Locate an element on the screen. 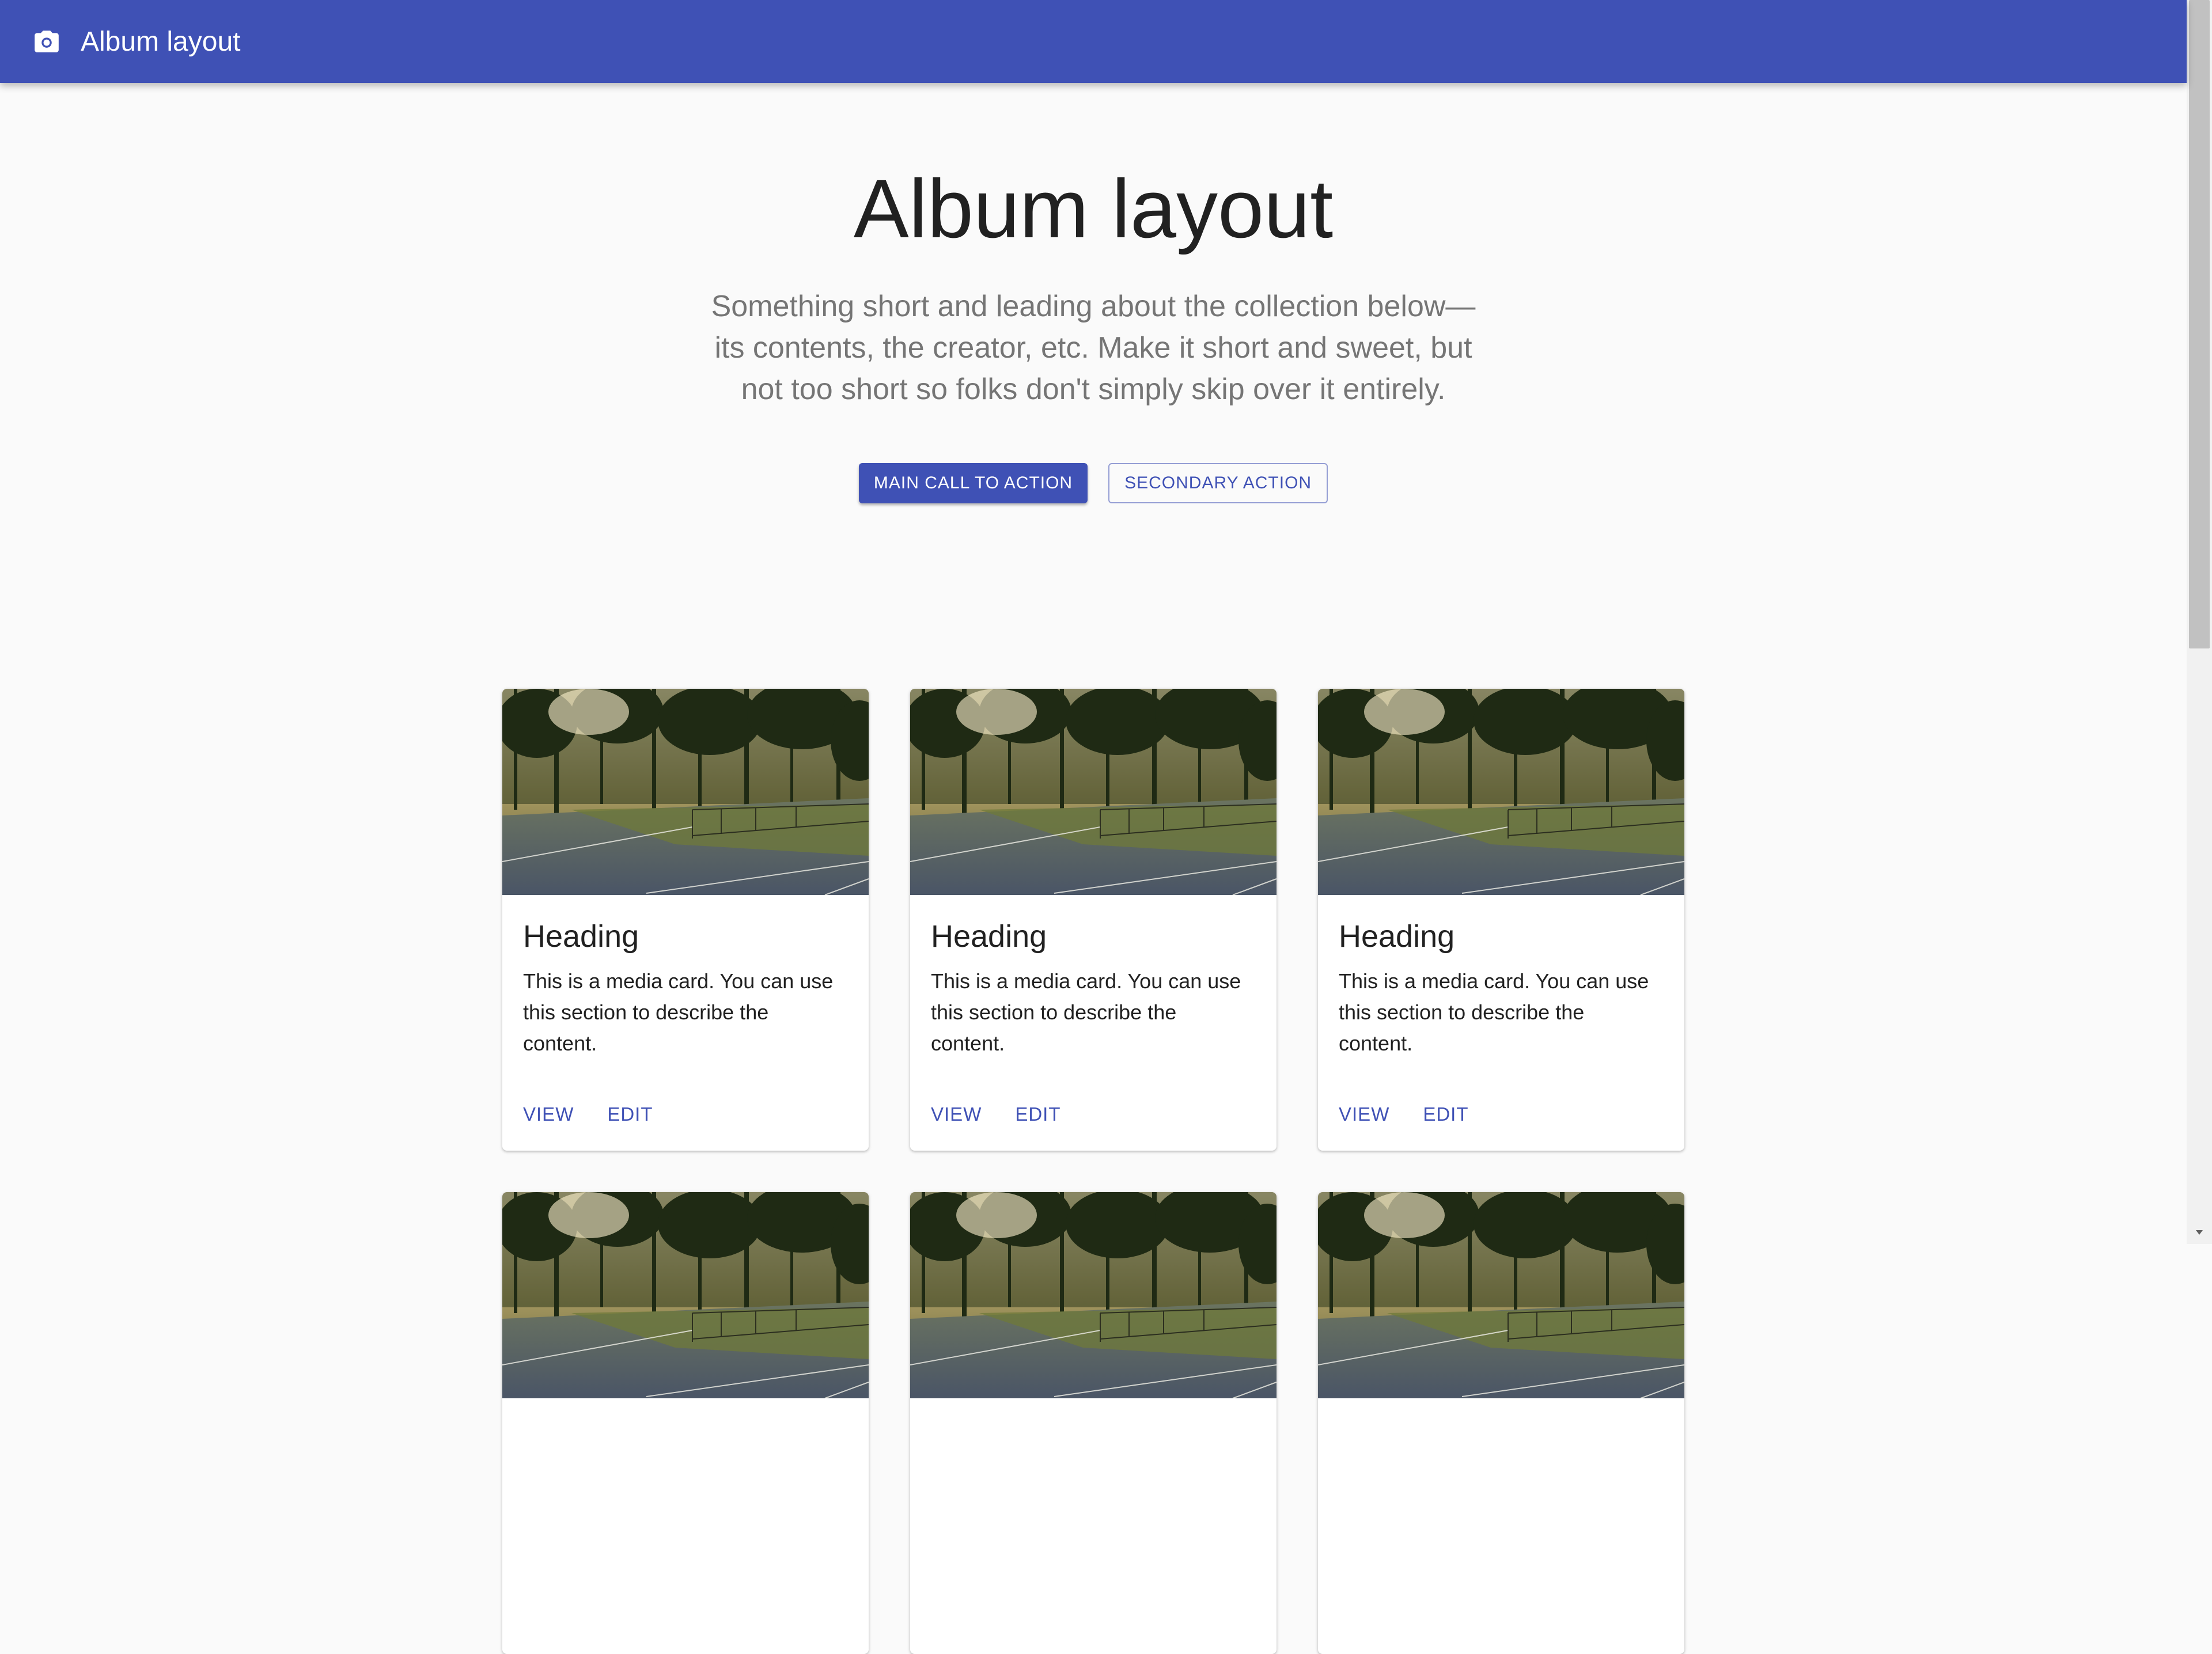 The height and width of the screenshot is (1654, 2212). camera-icon is located at coordinates (46, 41).